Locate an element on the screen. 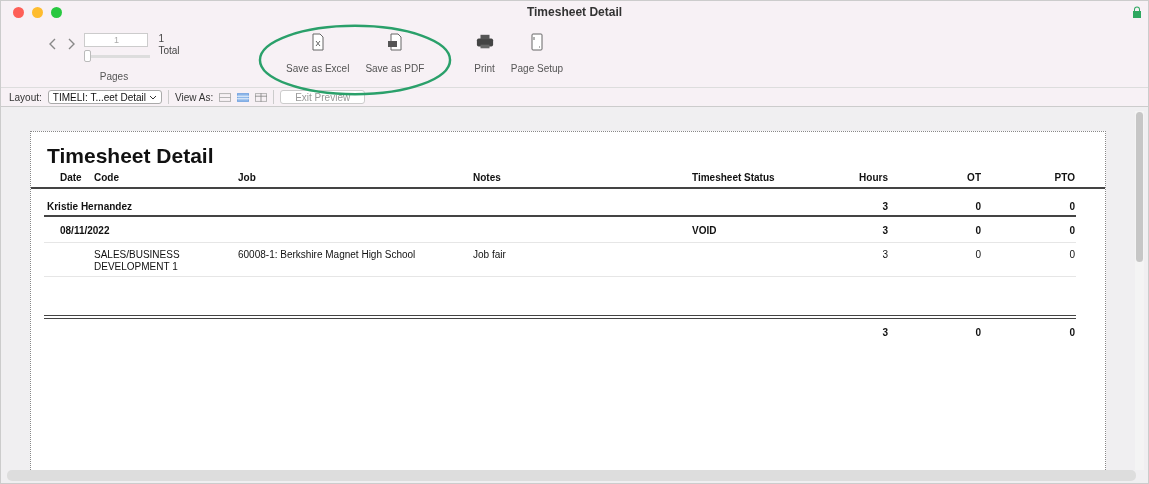  column-header: Job is located at coordinates (247, 177).